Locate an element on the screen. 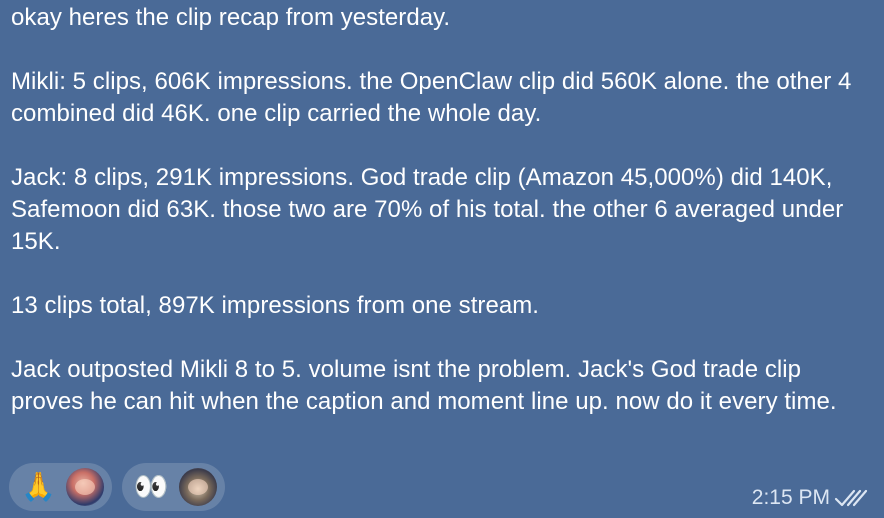 The image size is (884, 518). double-check-read-icon is located at coordinates (851, 498).